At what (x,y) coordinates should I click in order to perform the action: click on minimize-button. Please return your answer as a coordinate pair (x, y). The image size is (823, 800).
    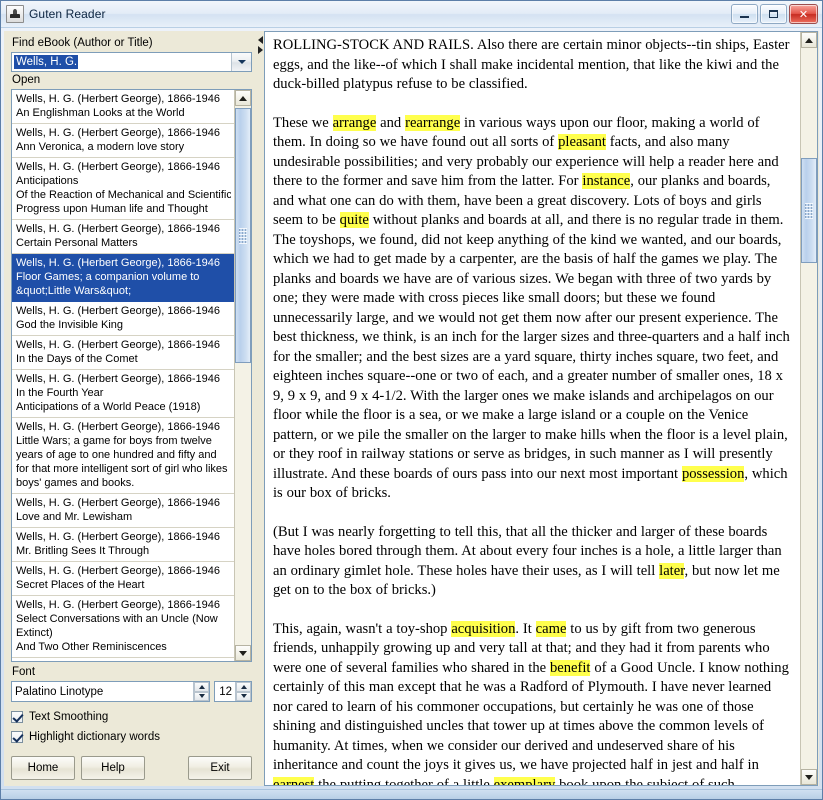
    Looking at the image, I should click on (744, 14).